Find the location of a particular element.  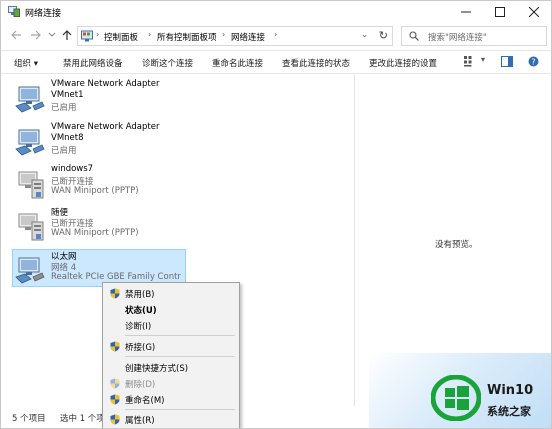

menu-item-properties: 属性(R) is located at coordinates (171, 419).